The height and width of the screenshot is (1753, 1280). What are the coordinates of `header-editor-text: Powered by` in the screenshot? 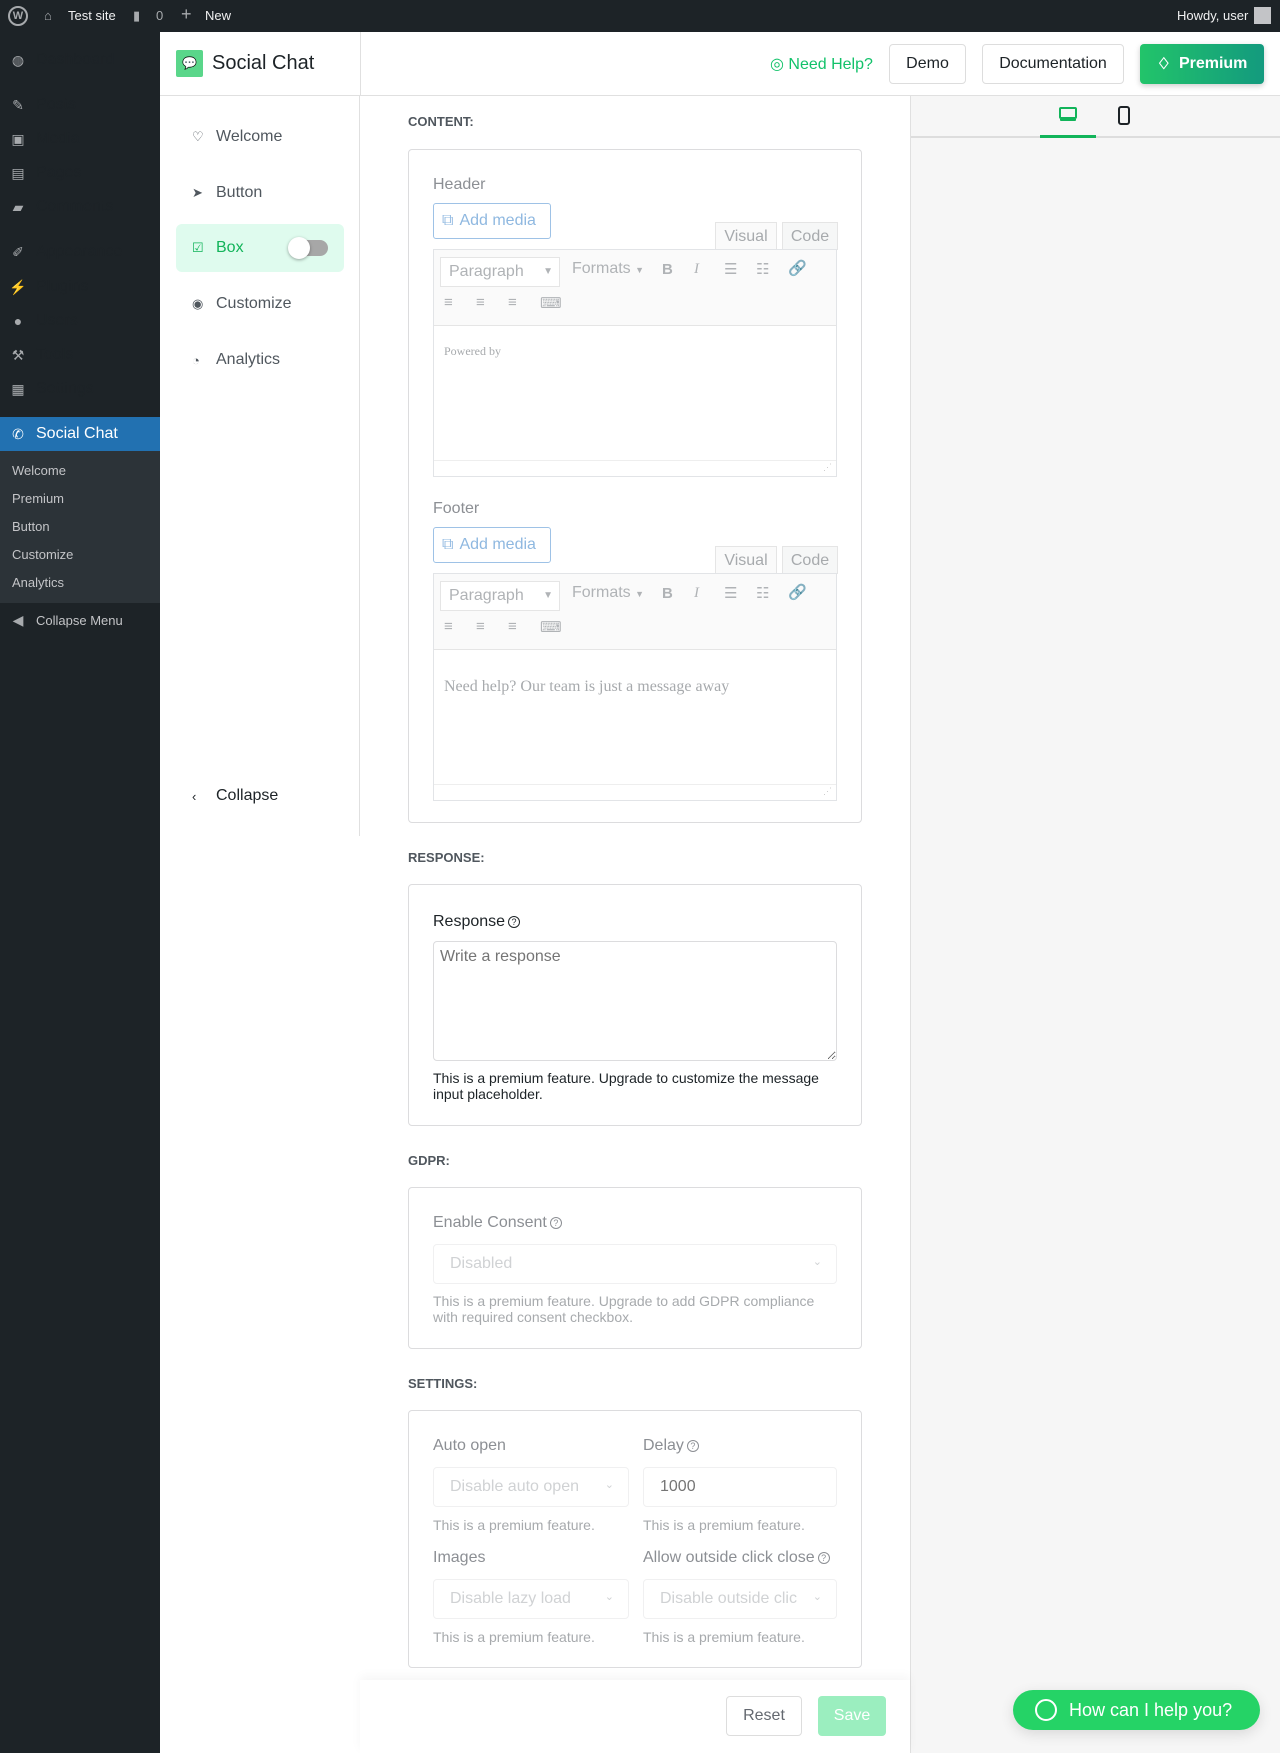 It's located at (472, 351).